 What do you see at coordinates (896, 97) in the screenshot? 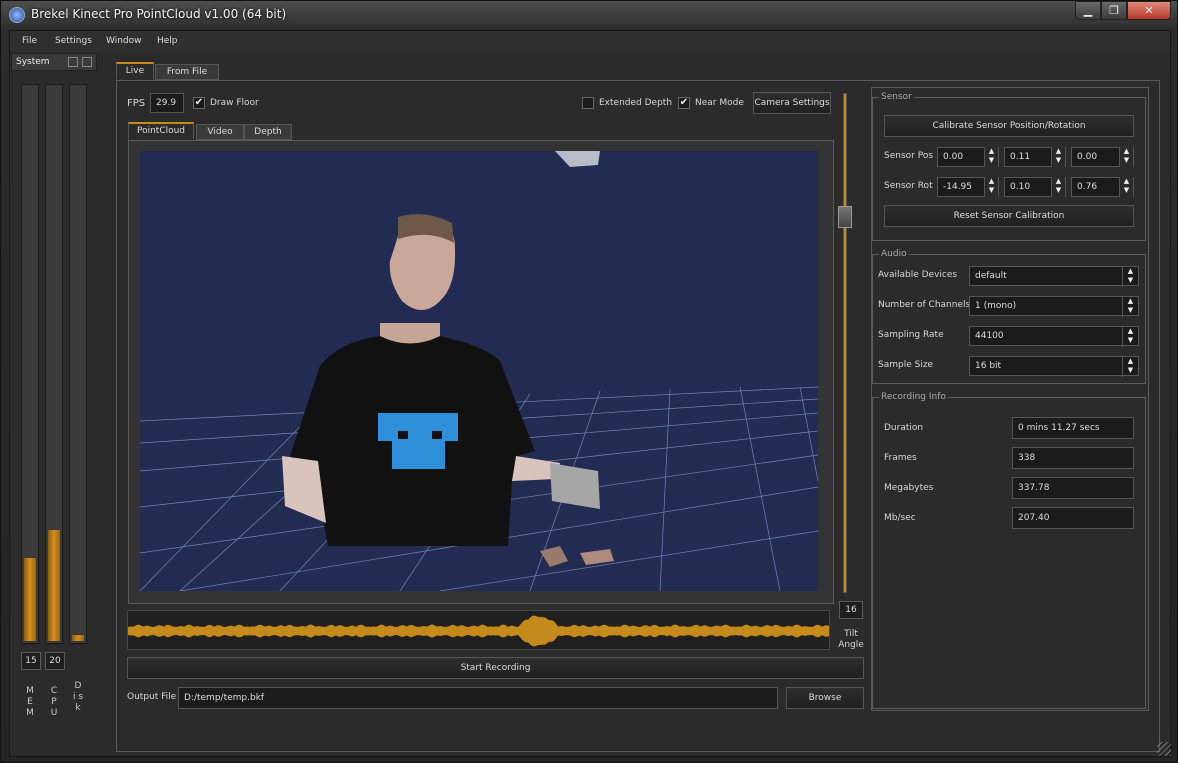
I see `sensor-group-title: Sensor` at bounding box center [896, 97].